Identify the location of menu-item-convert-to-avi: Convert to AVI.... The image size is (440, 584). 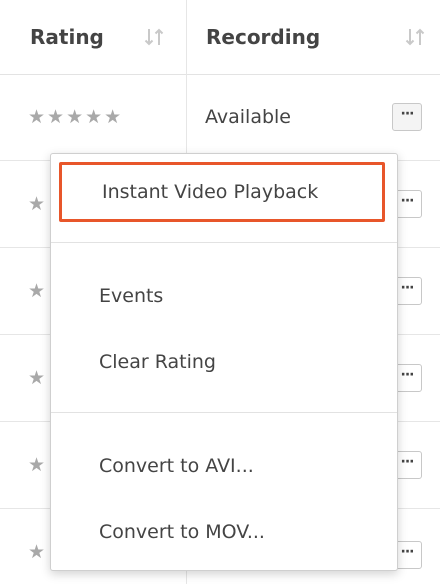
(224, 466).